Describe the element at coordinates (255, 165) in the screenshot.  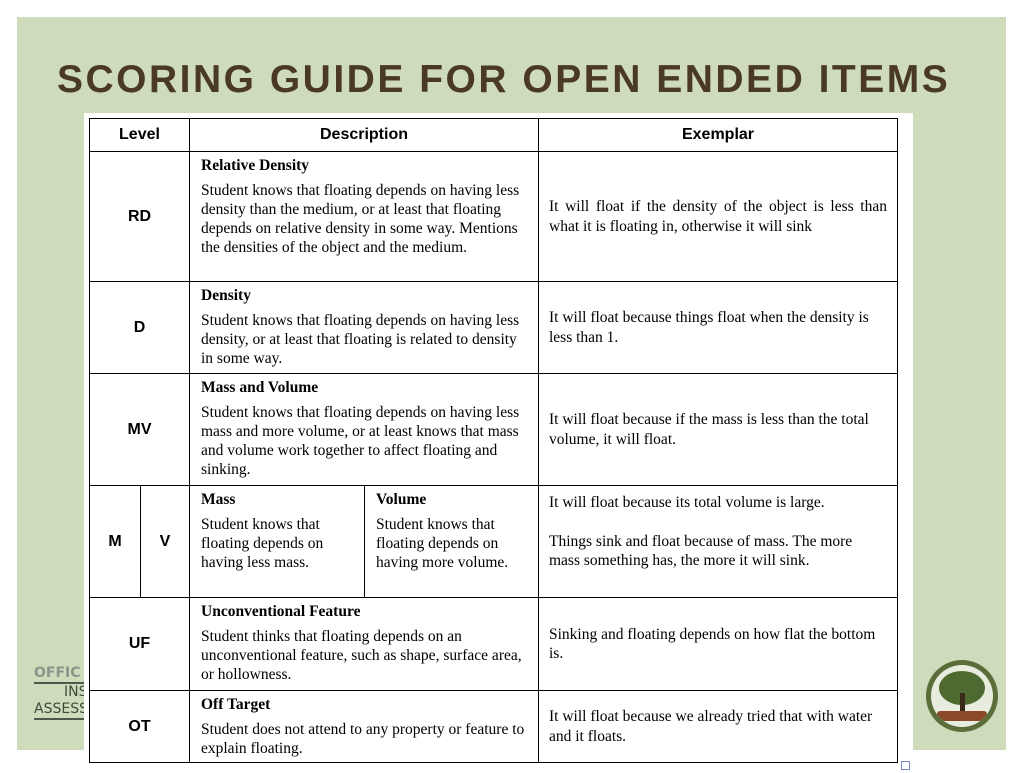
I see `description-title: Relative Density` at that location.